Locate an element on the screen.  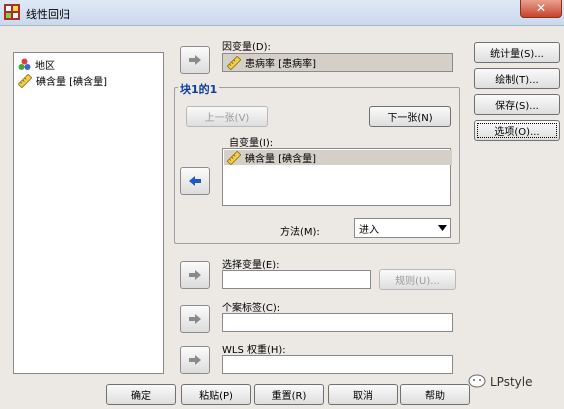
method-value: 进入 is located at coordinates (369, 230).